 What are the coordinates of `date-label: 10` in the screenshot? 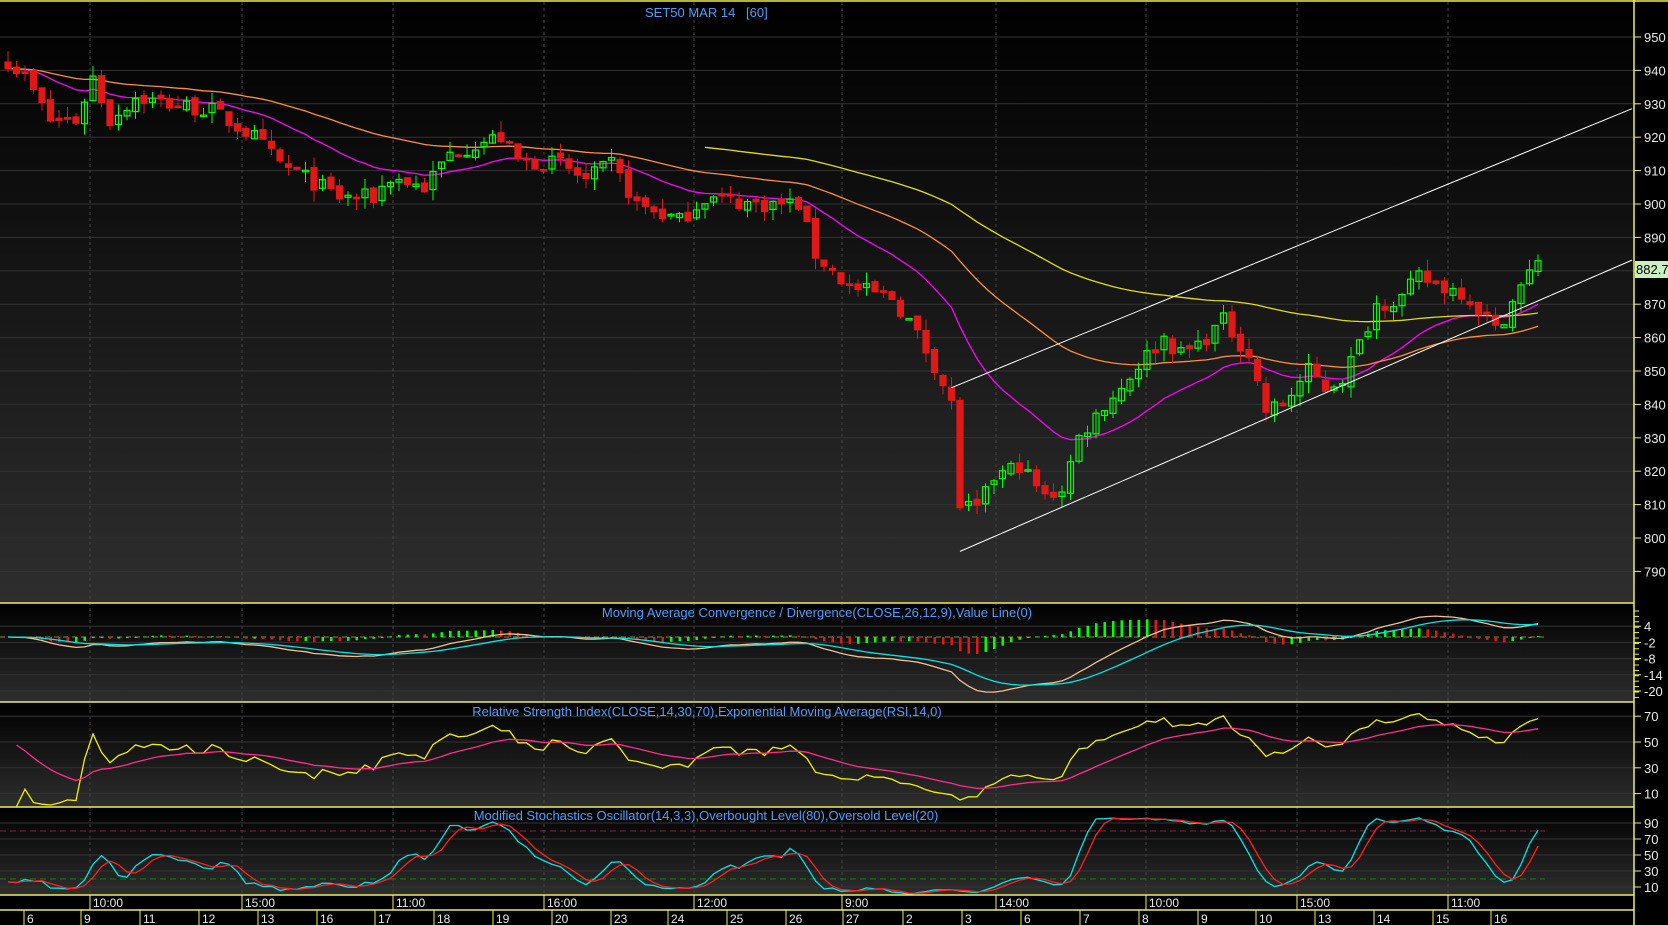 It's located at (1266, 918).